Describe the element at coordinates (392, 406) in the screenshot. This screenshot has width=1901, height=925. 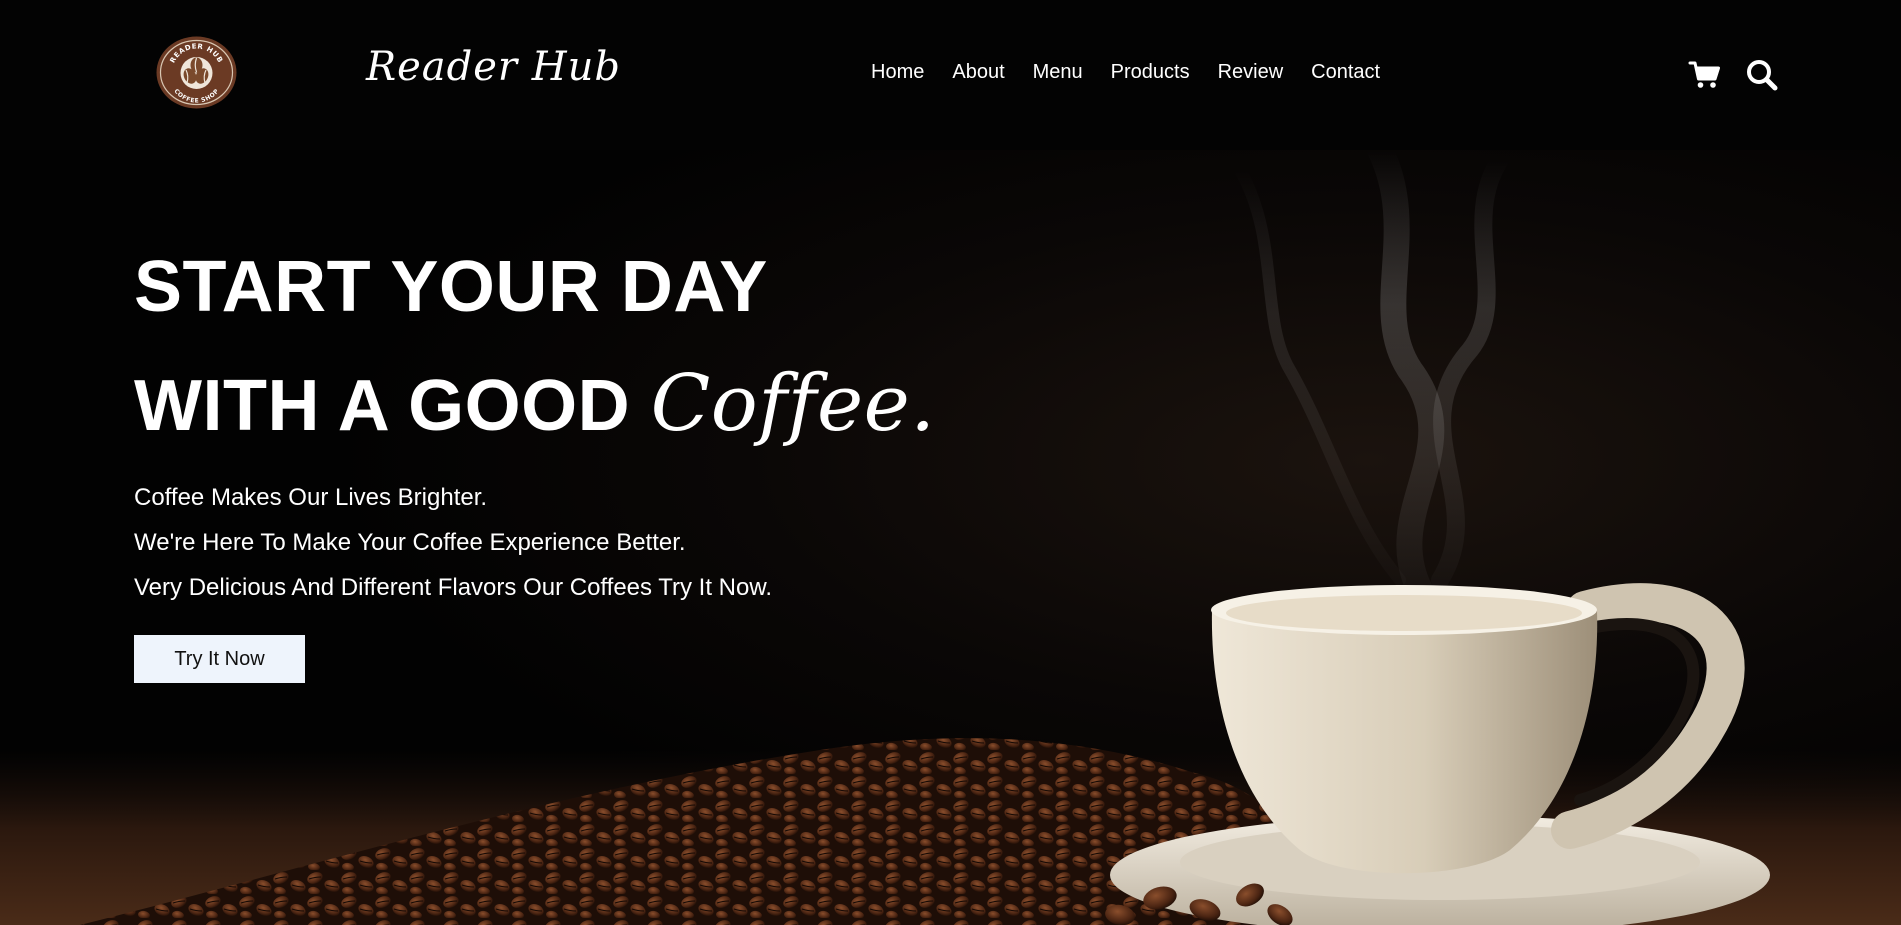
I see `hero-headline-prefix: WITH A GOOD` at that location.